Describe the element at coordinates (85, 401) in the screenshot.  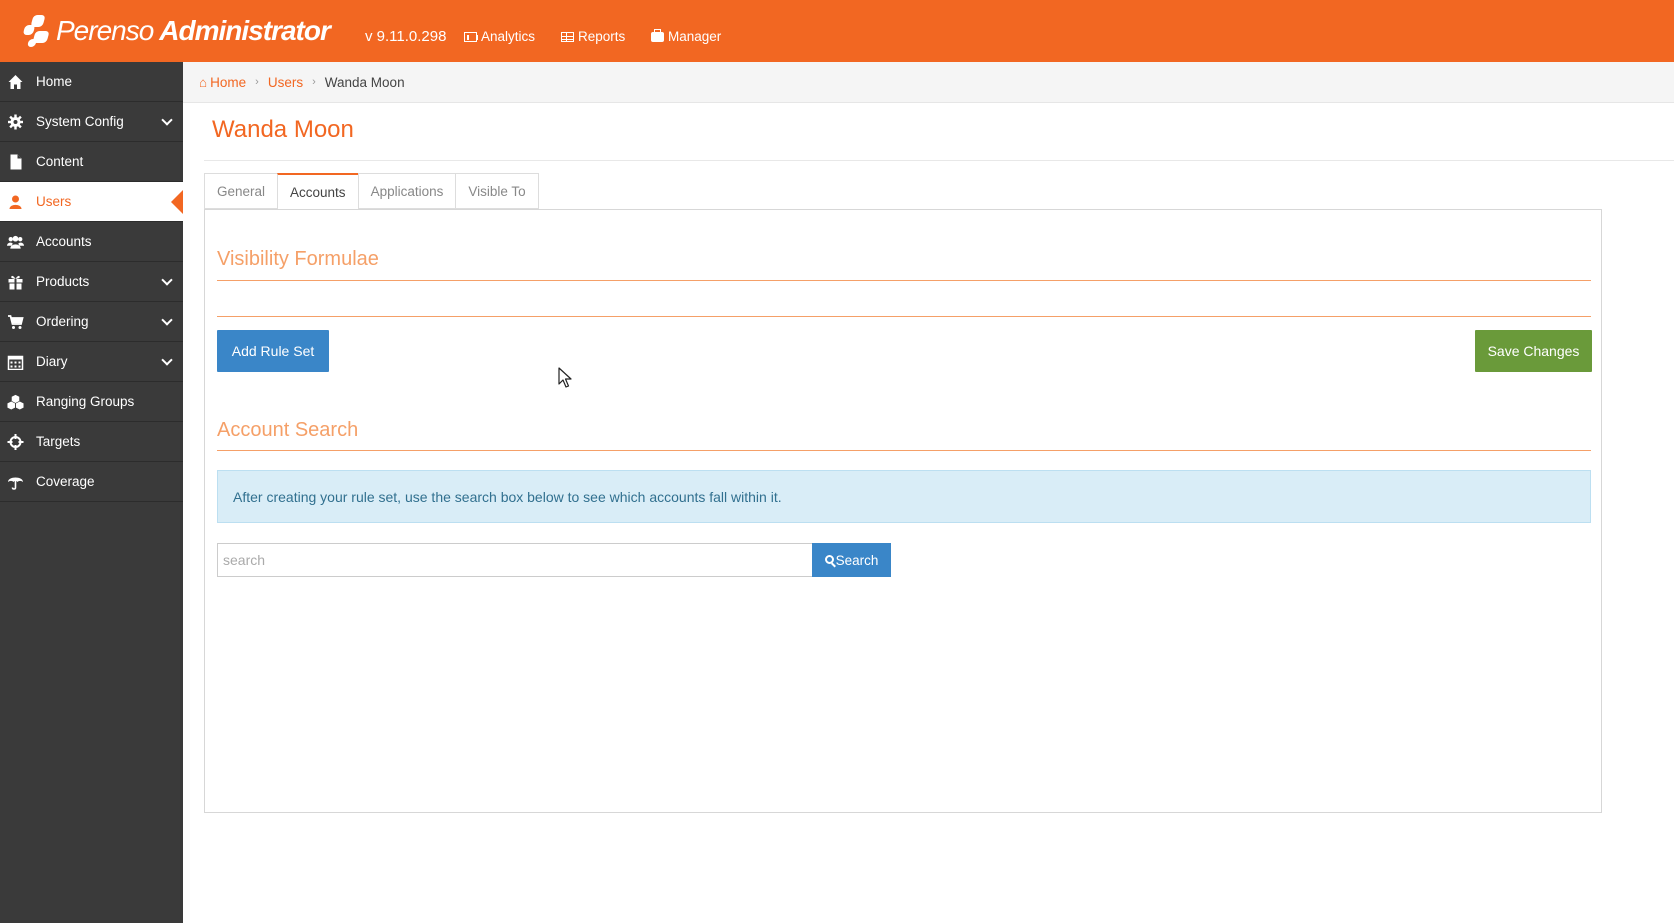
I see `sidebar-item-label: Ranging Groups` at that location.